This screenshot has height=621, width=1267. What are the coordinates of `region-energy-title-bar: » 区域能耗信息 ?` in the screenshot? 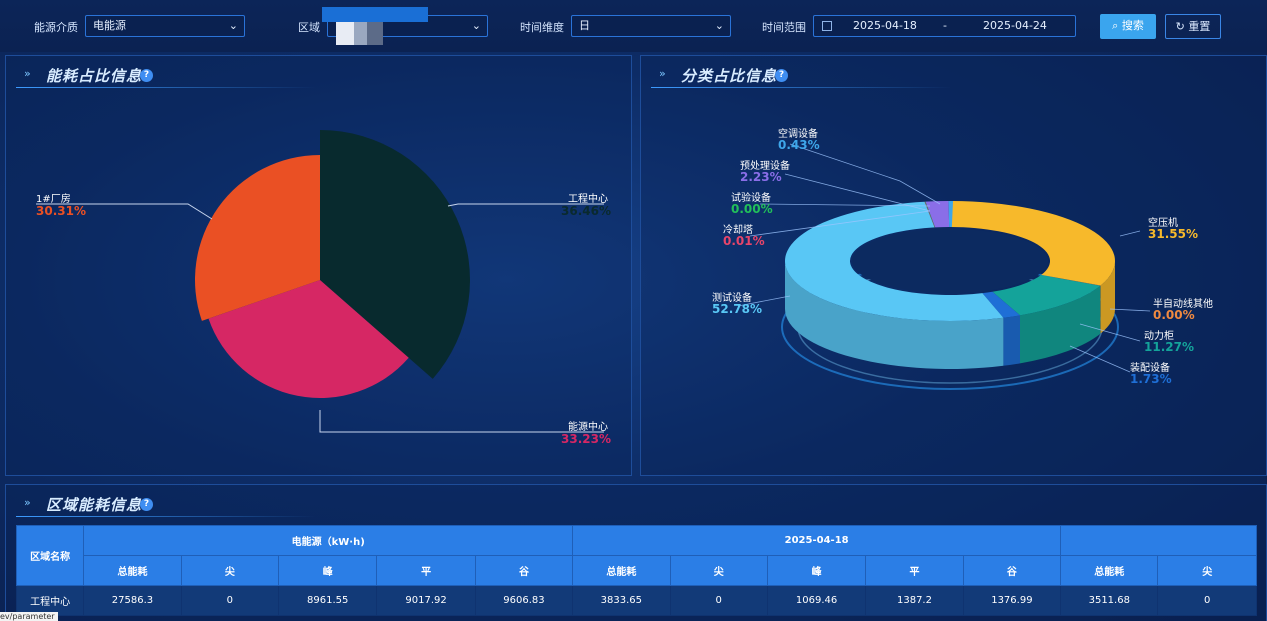 It's located at (166, 504).